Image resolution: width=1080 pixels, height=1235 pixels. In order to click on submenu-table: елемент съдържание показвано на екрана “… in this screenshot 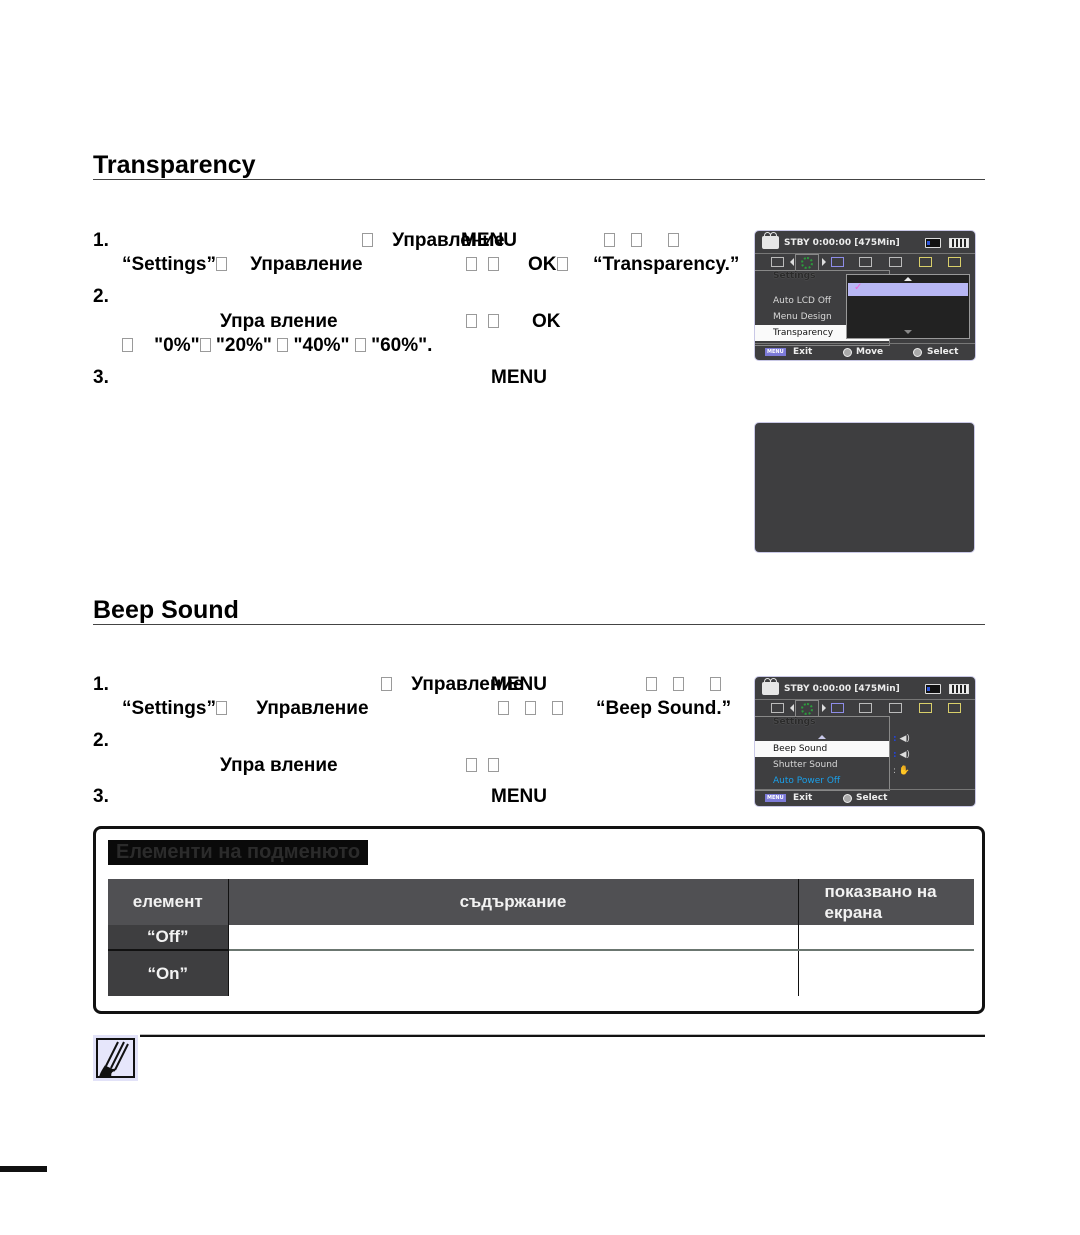, I will do `click(541, 937)`.